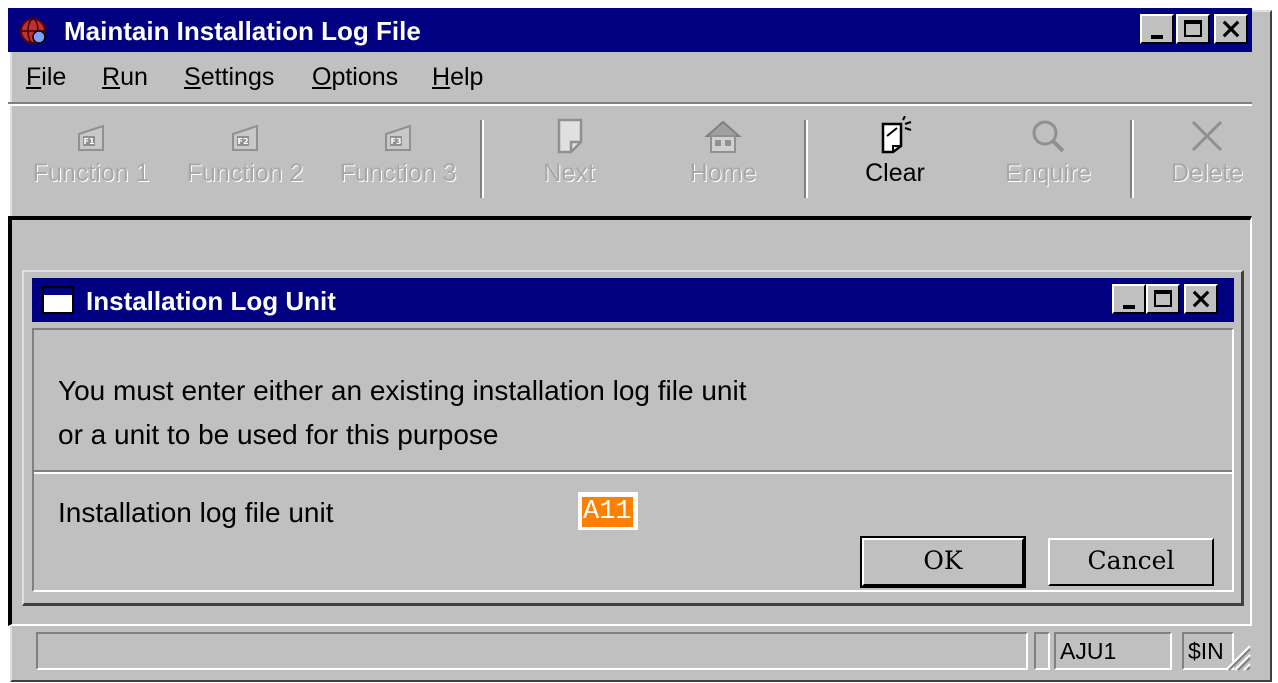  I want to click on home-icon, so click(723, 136).